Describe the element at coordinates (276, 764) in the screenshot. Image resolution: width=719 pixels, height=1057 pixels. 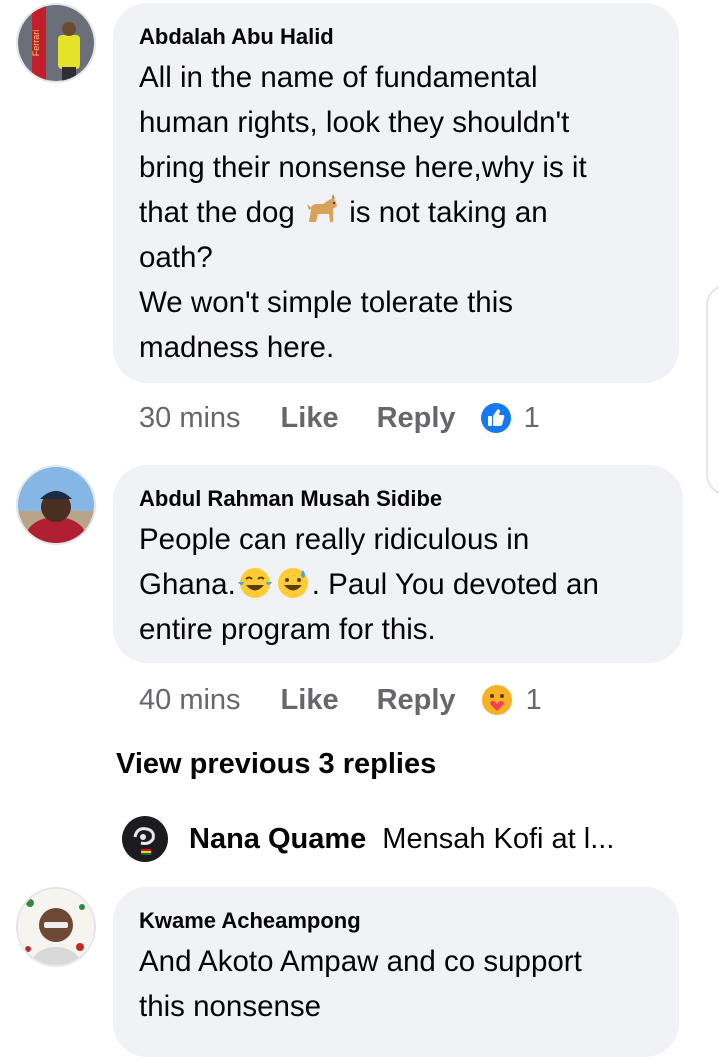
I see `view-previous-replies-link: View previous 3 replies` at that location.